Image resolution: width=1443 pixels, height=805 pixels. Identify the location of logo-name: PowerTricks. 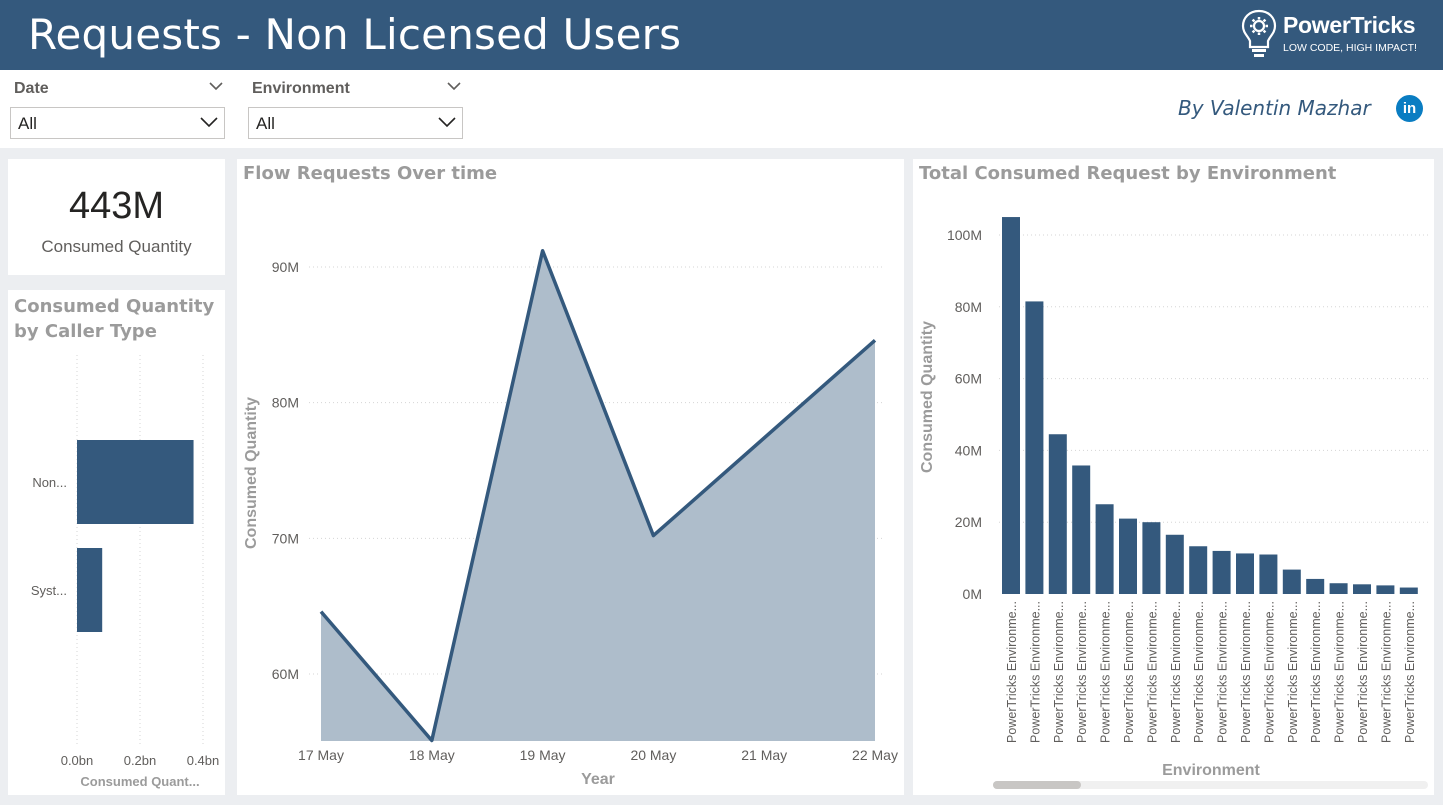
(1349, 25).